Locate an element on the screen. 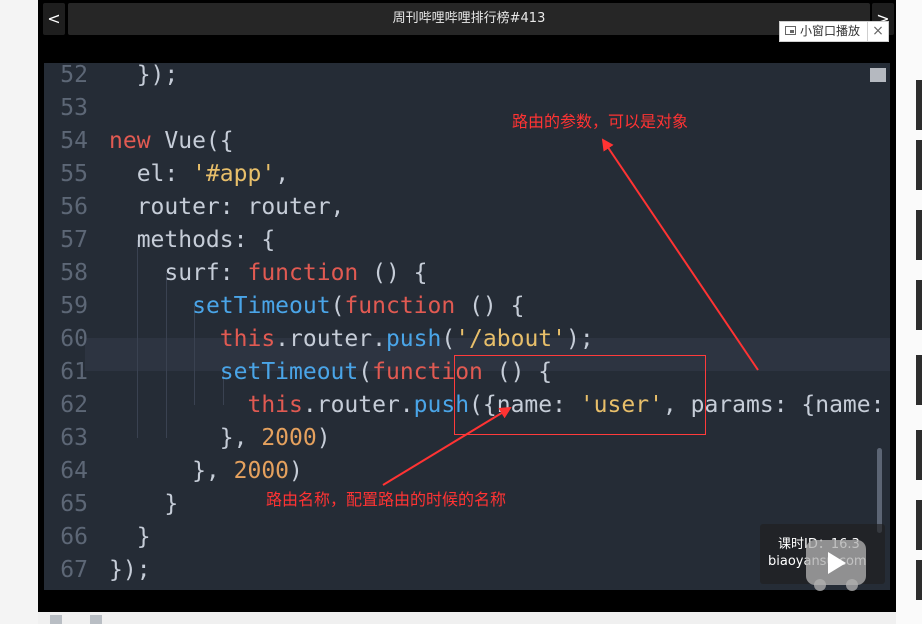 The height and width of the screenshot is (624, 922). params-annotation: 路由的参数，可以是对象 is located at coordinates (600, 121).